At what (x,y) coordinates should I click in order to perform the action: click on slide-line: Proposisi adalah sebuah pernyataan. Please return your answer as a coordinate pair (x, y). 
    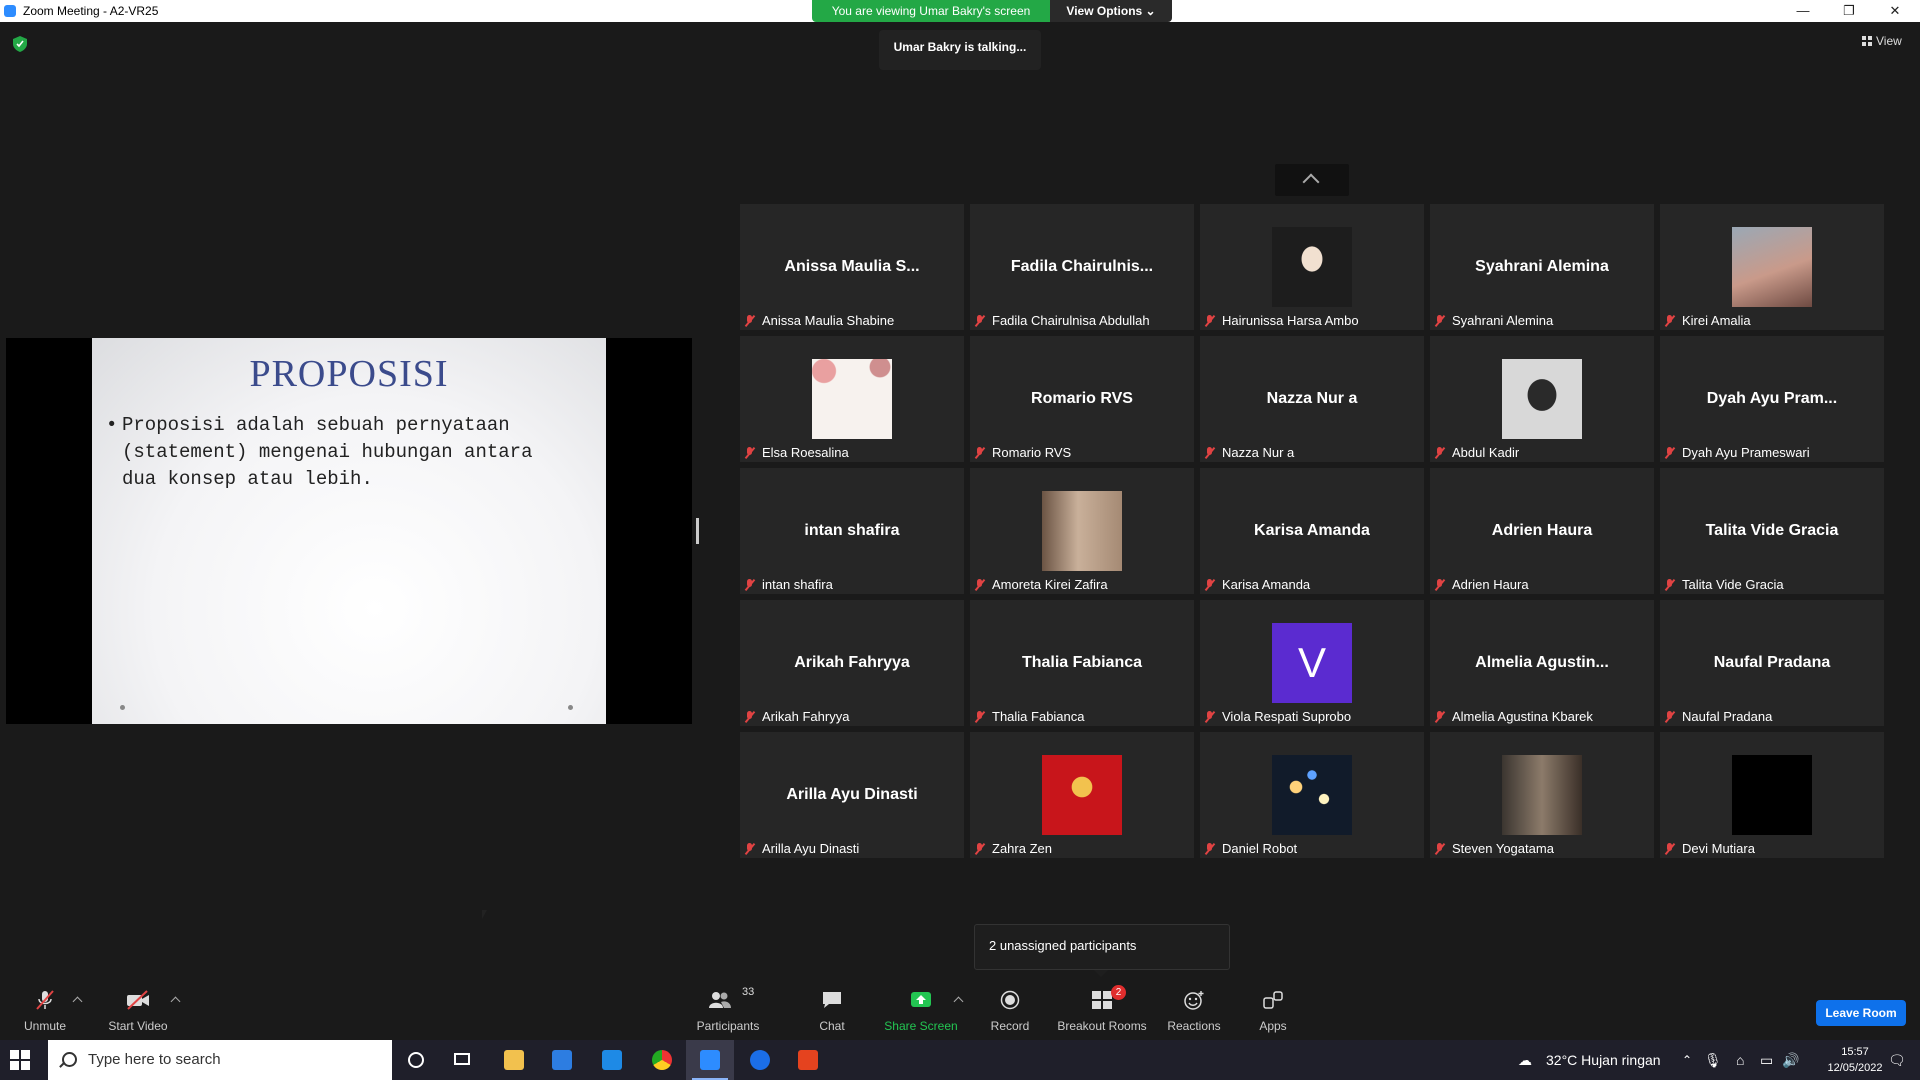
    Looking at the image, I should click on (316, 425).